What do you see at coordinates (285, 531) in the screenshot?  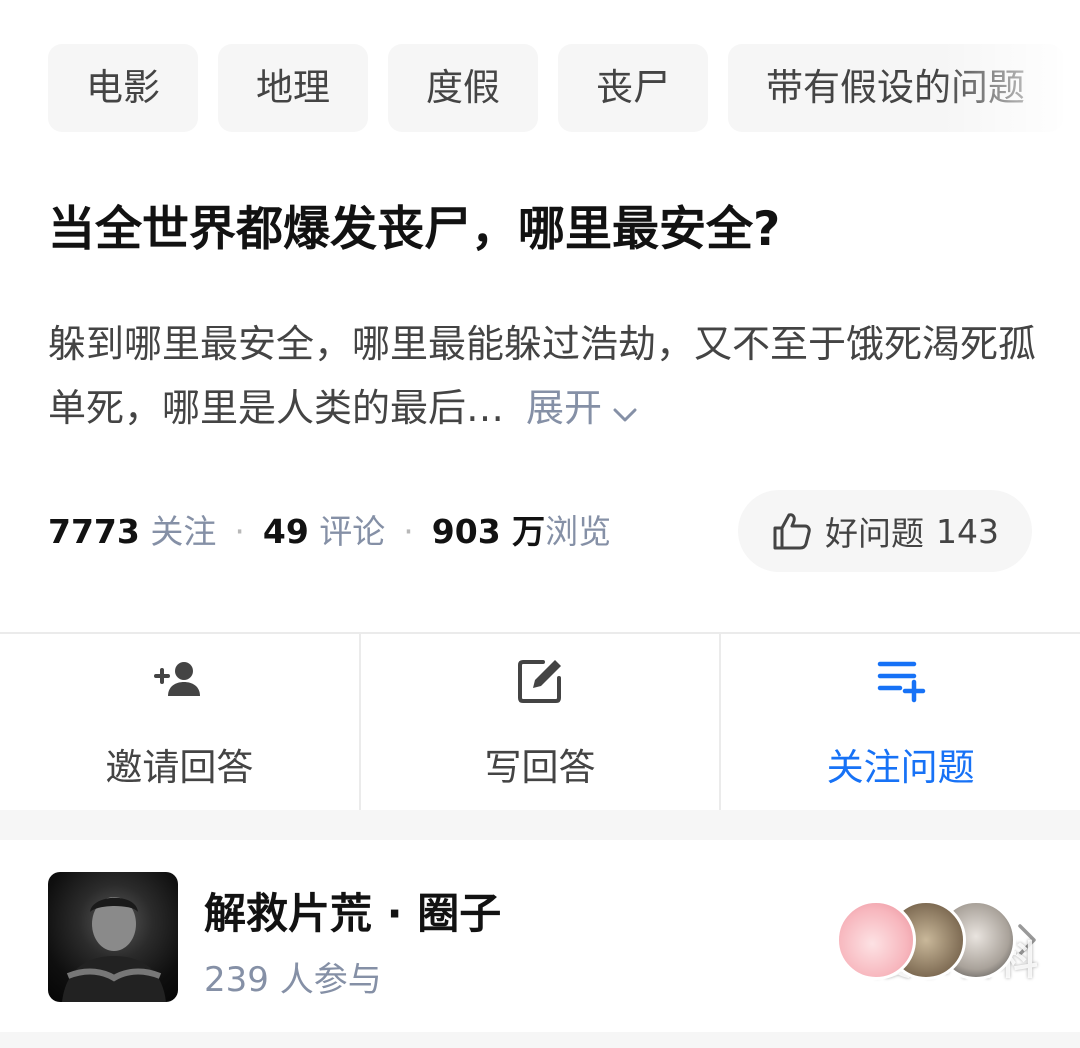 I see `comments-count: 49` at bounding box center [285, 531].